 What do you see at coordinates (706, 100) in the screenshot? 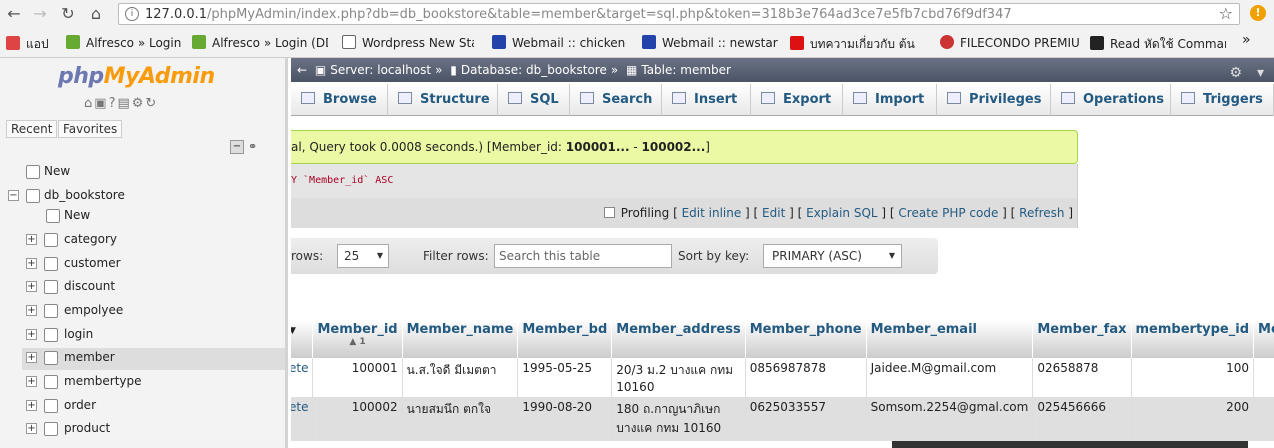
I see `tab-insert: Insert` at bounding box center [706, 100].